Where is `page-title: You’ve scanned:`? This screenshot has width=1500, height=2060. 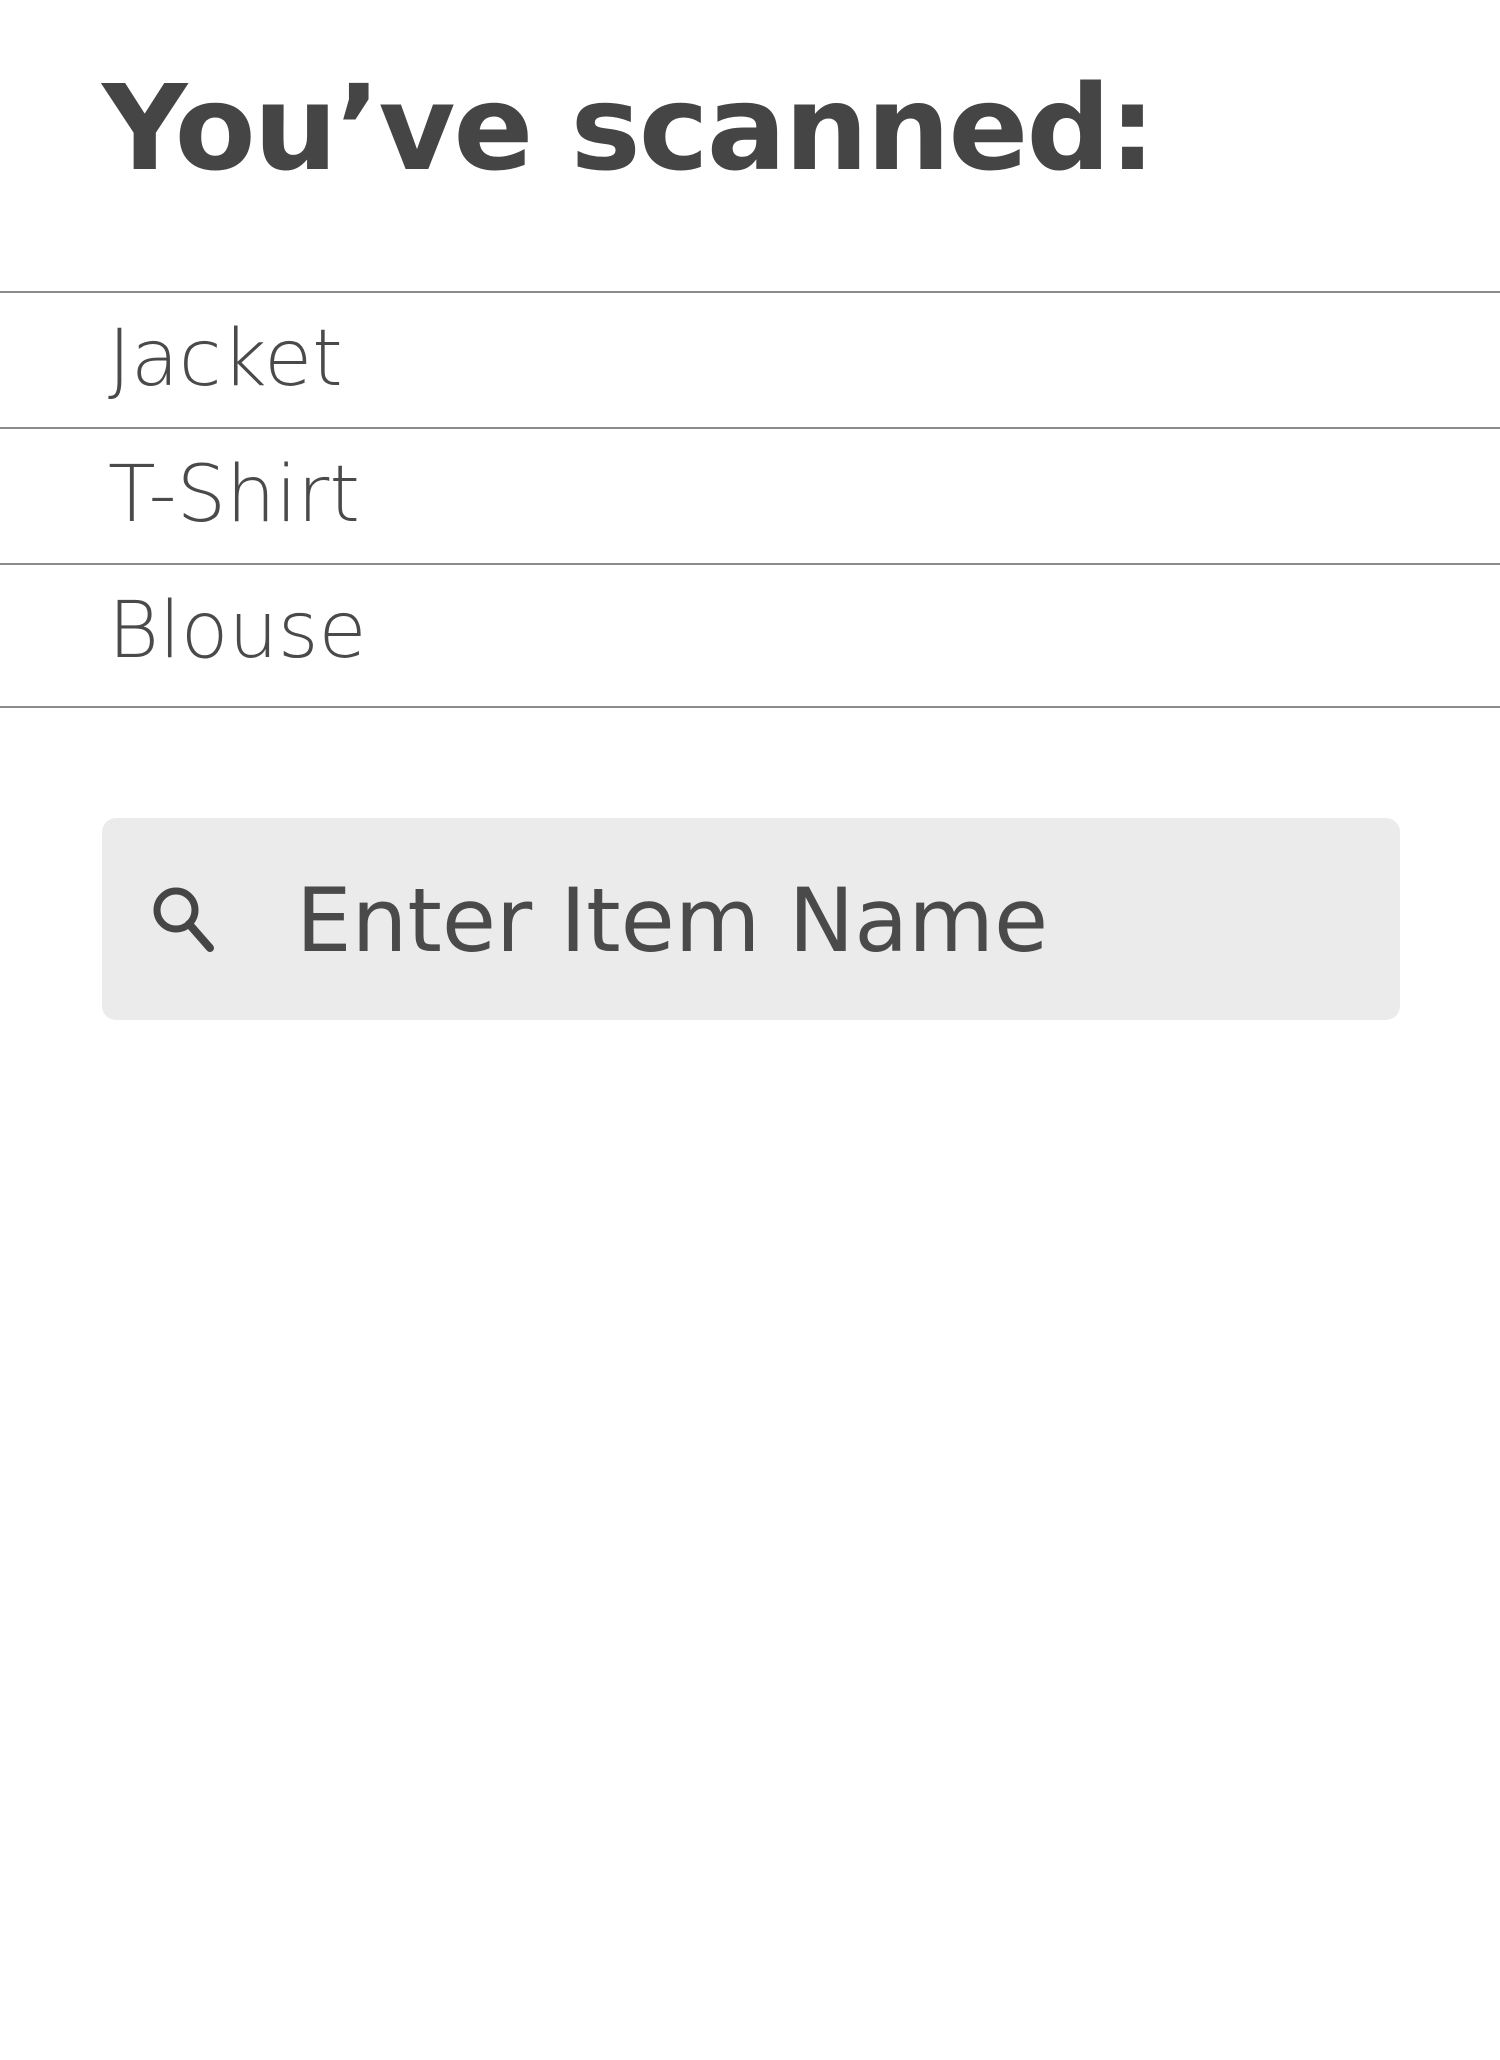
page-title: You’ve scanned: is located at coordinates (629, 128).